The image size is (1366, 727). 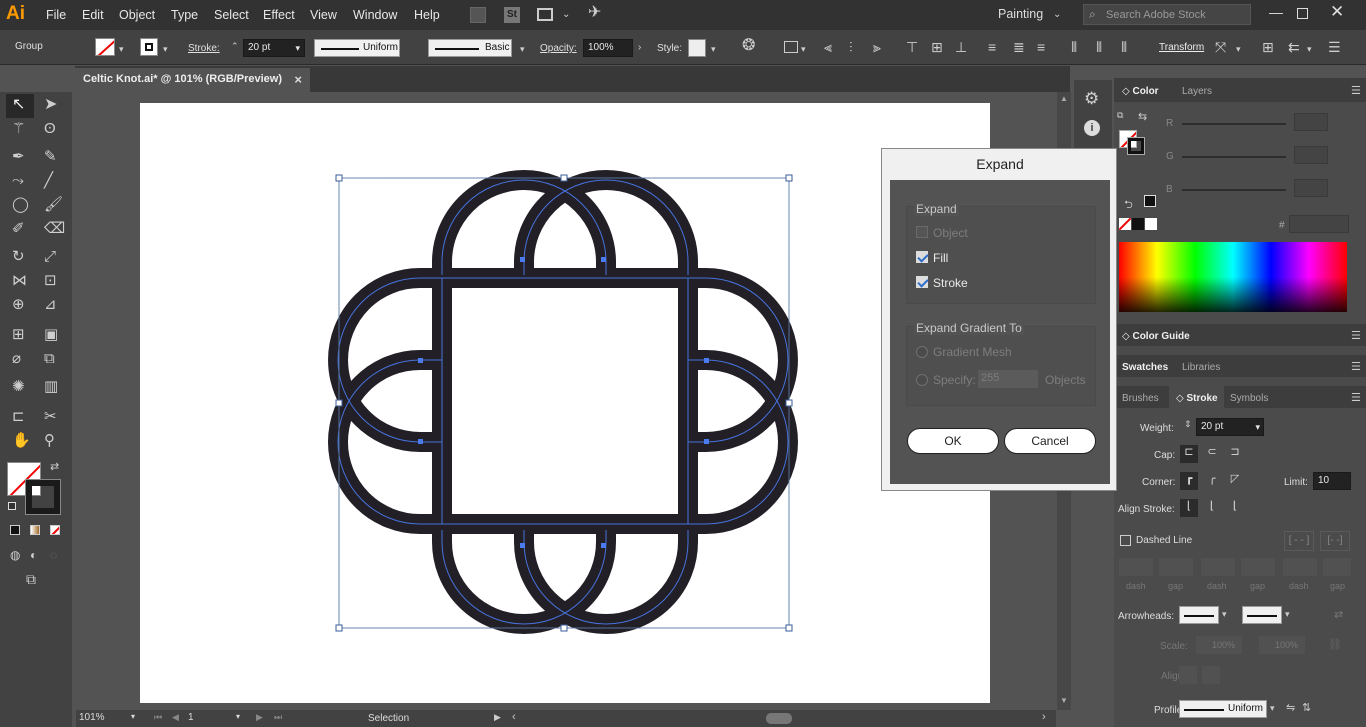 What do you see at coordinates (158, 717) in the screenshot?
I see `first-artboard-icon: ⏮` at bounding box center [158, 717].